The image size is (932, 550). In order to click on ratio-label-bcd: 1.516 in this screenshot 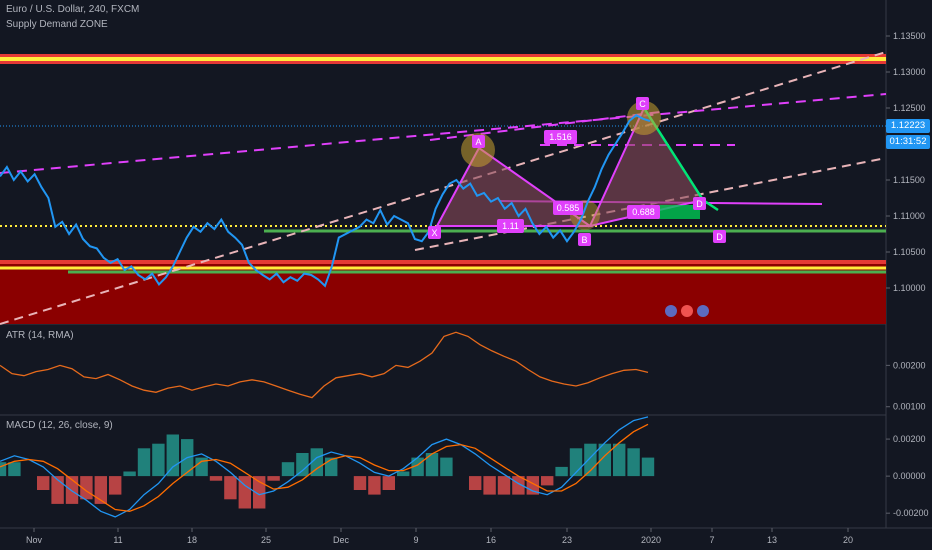, I will do `click(560, 137)`.